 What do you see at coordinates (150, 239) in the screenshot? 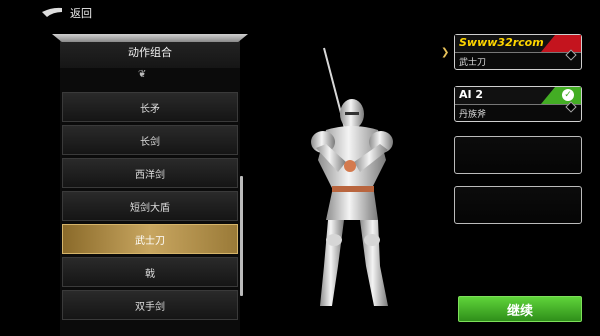
I see `list-item-katana: 武士刀` at bounding box center [150, 239].